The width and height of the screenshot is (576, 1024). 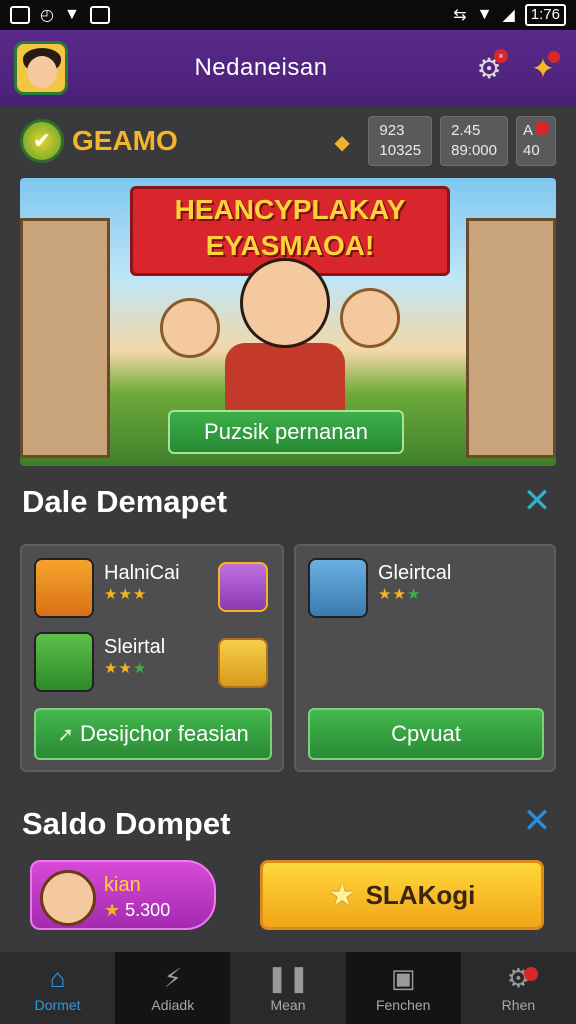 I want to click on deals-card-right: Gleirtcal ★★★ Cpvuat, so click(x=425, y=658).